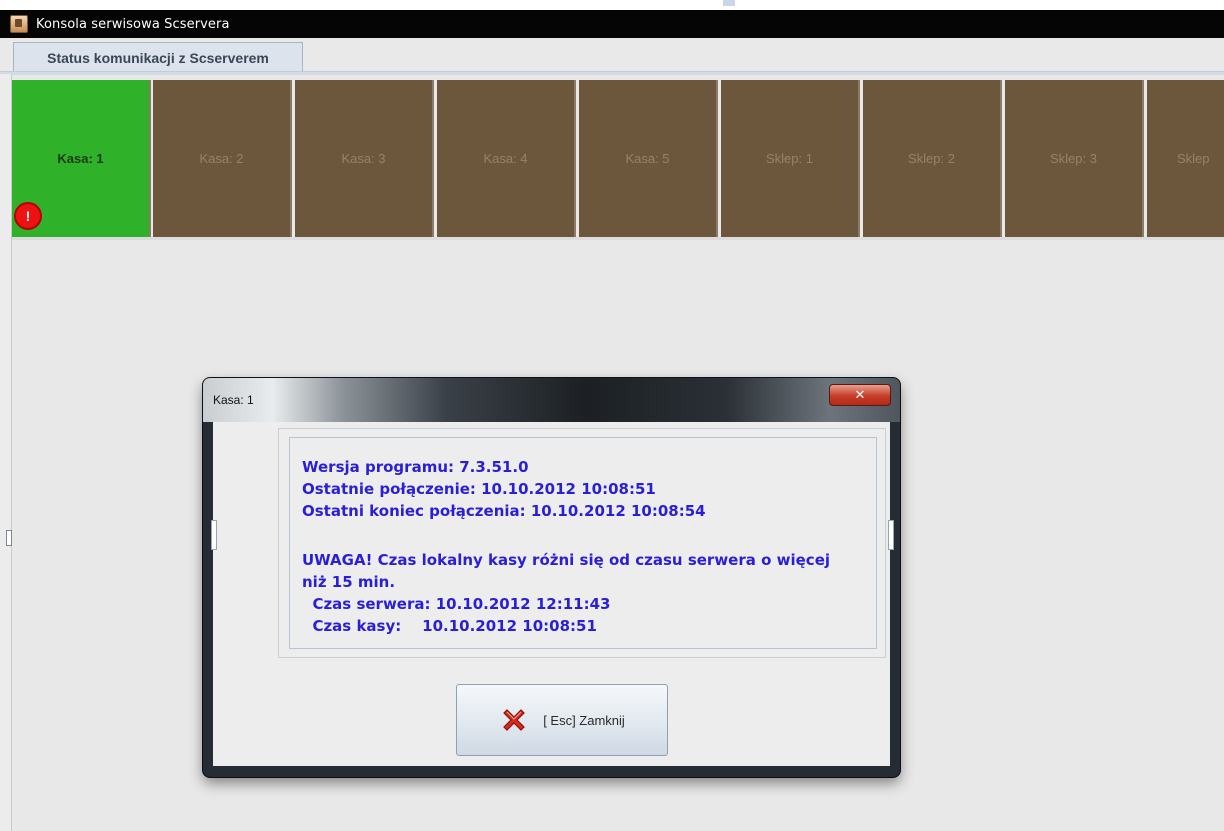  I want to click on tile-kasa-2: Kasa: 2, so click(222, 158).